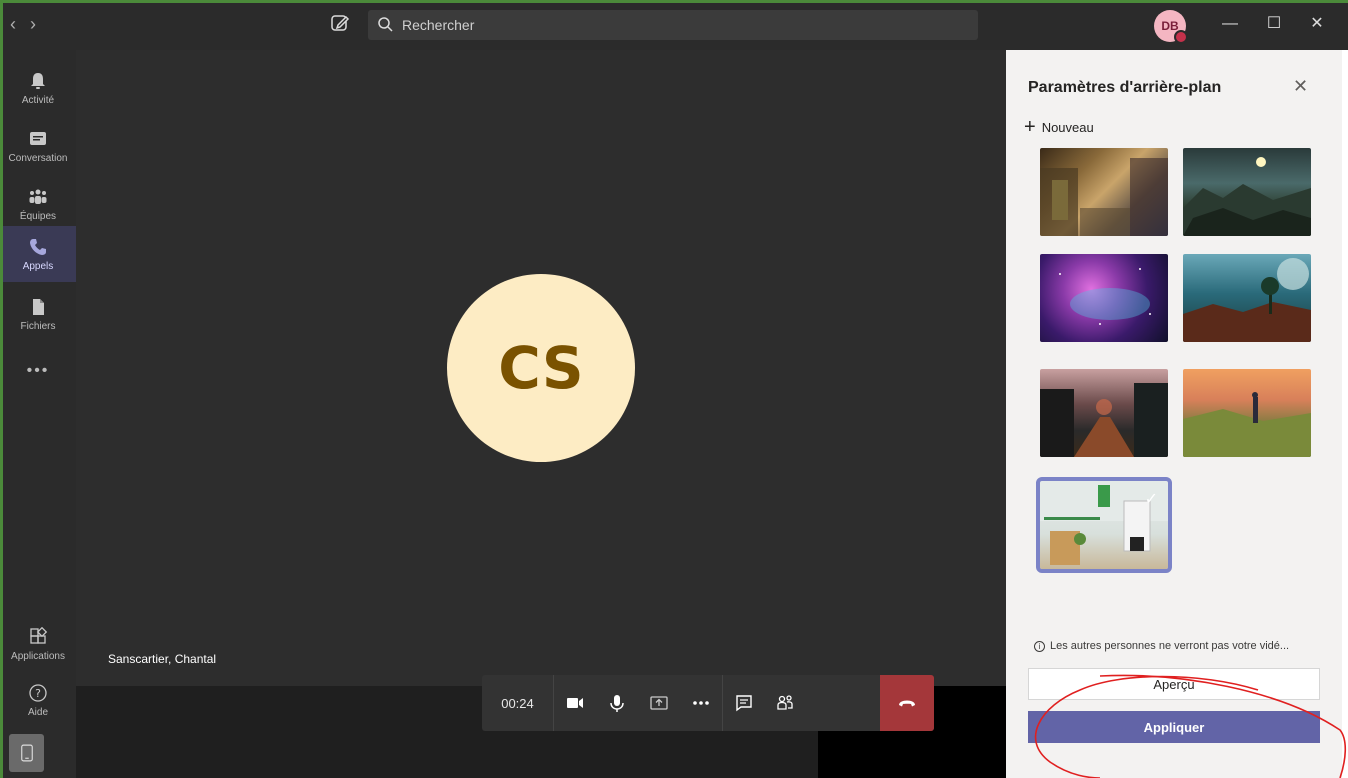 The image size is (1348, 778). I want to click on search-placeholder: Rechercher, so click(438, 25).